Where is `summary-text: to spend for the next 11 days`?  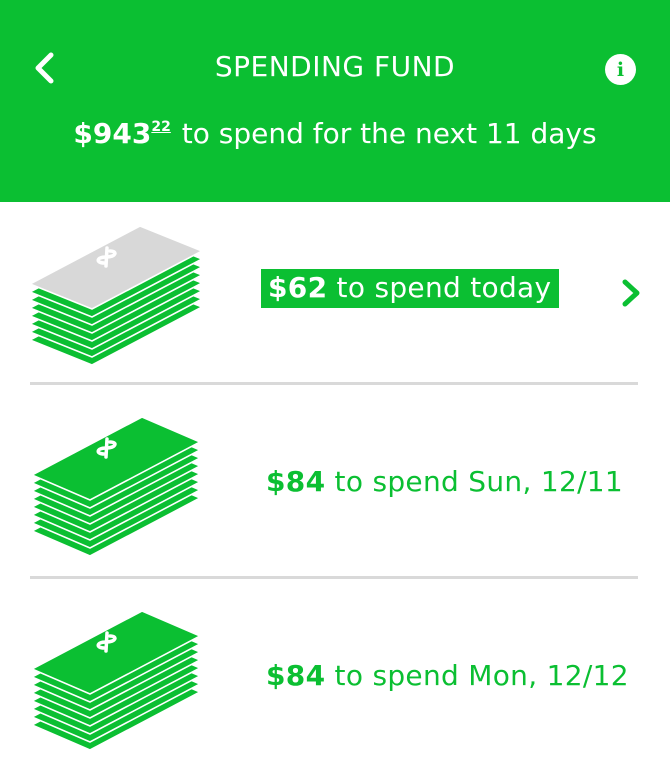
summary-text: to spend for the next 11 days is located at coordinates (384, 133).